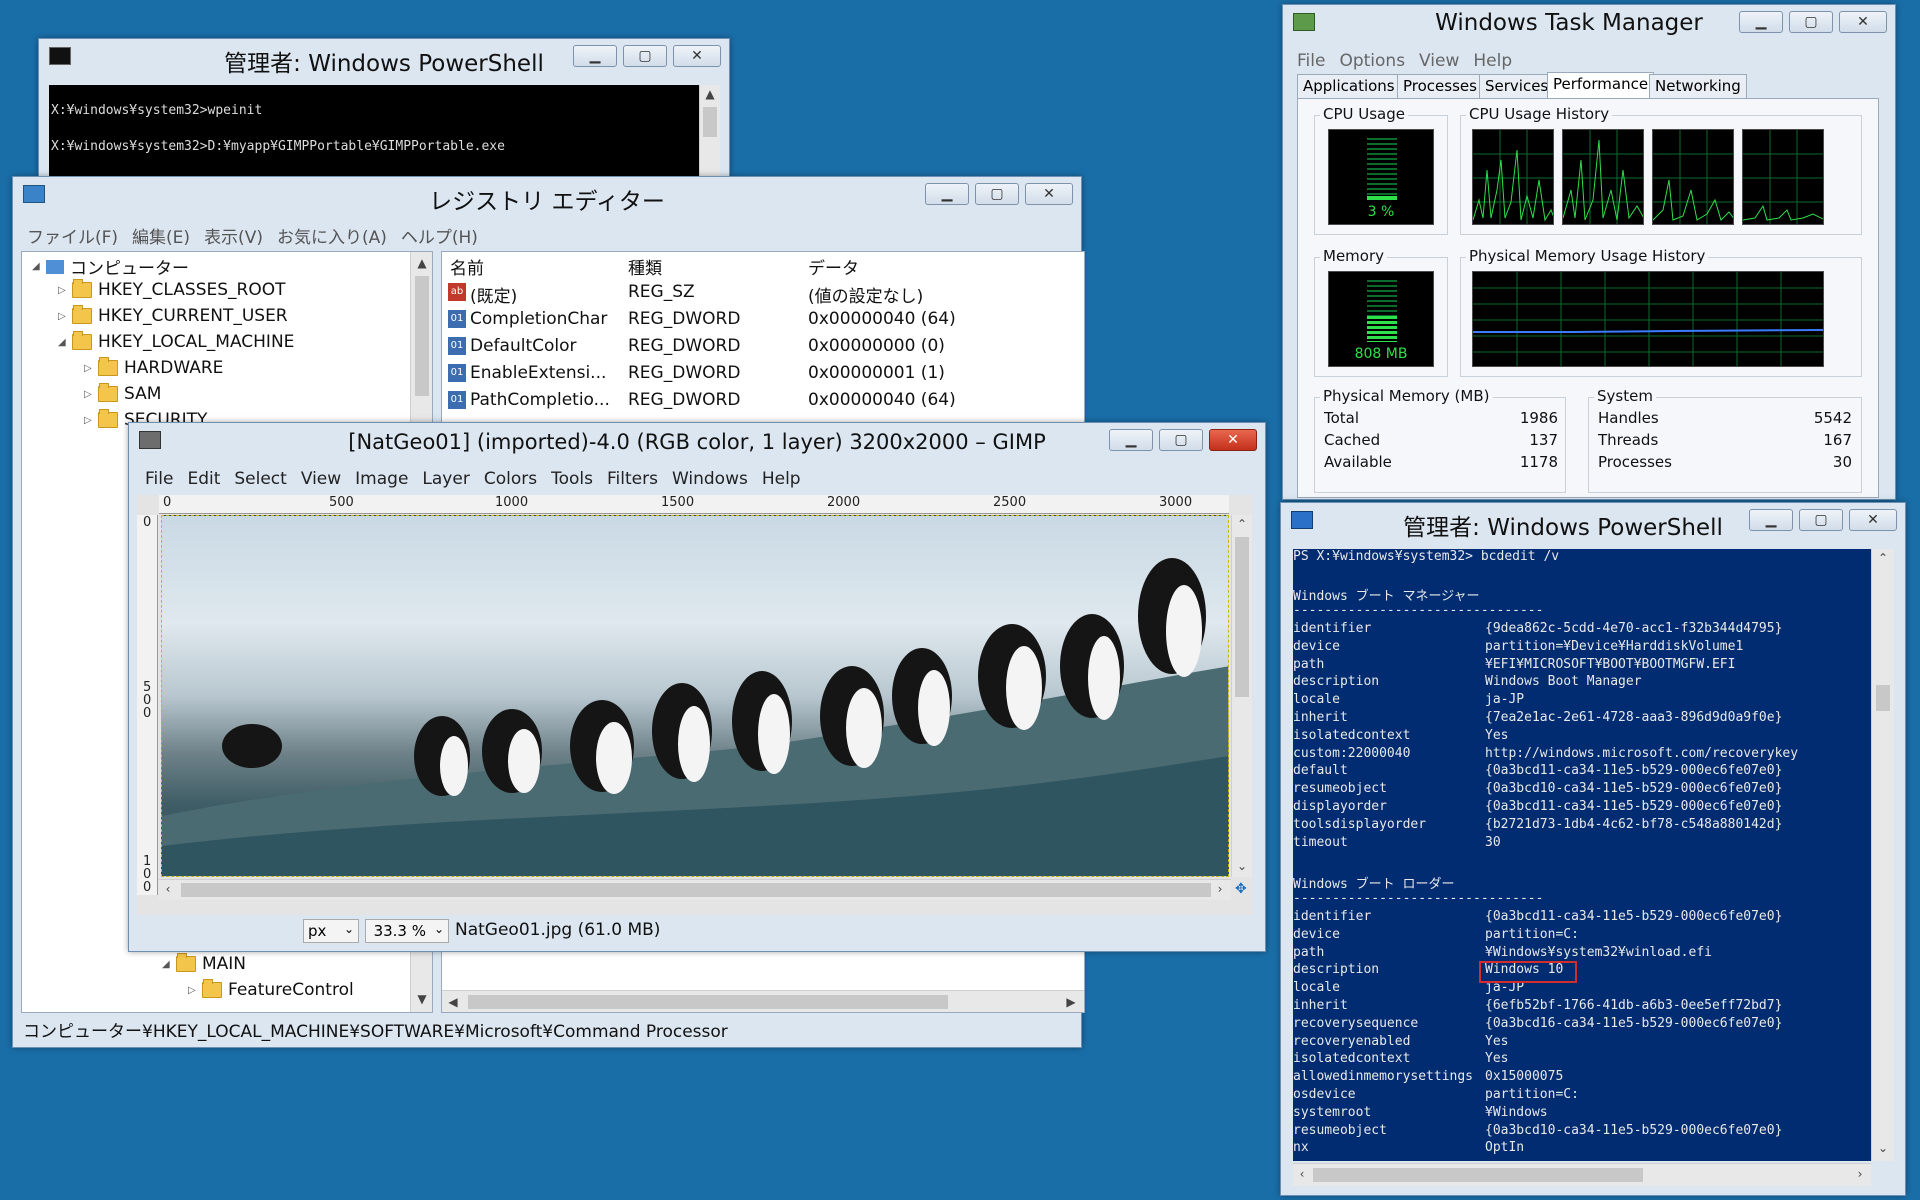 Image resolution: width=1920 pixels, height=1200 pixels. I want to click on menu-image: Image, so click(381, 479).